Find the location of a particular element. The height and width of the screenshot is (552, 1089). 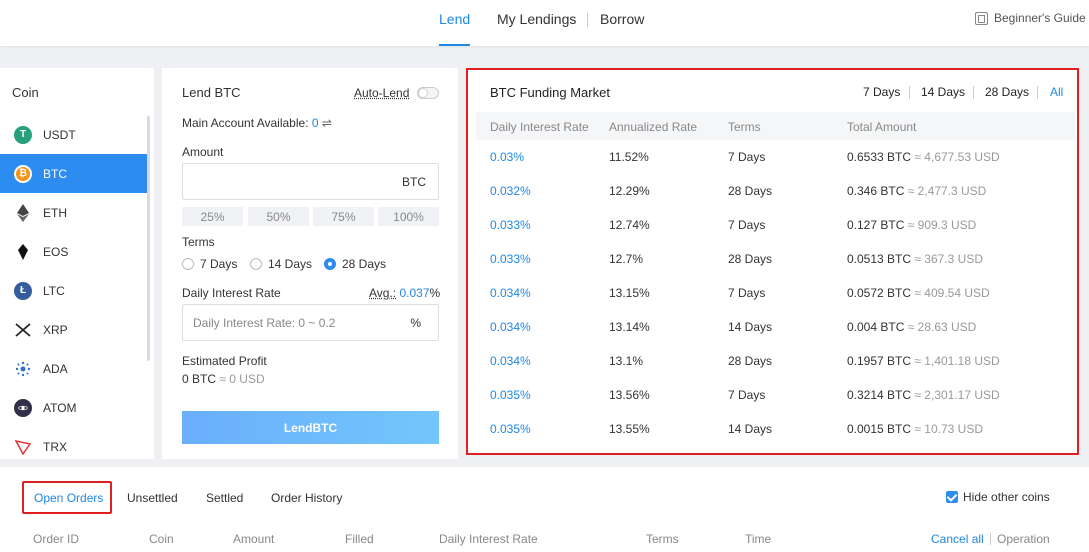

market-row: 0.033% 12.7% 28 Days 0.0513 BTC ≈ 367.3 USD is located at coordinates (772, 259).